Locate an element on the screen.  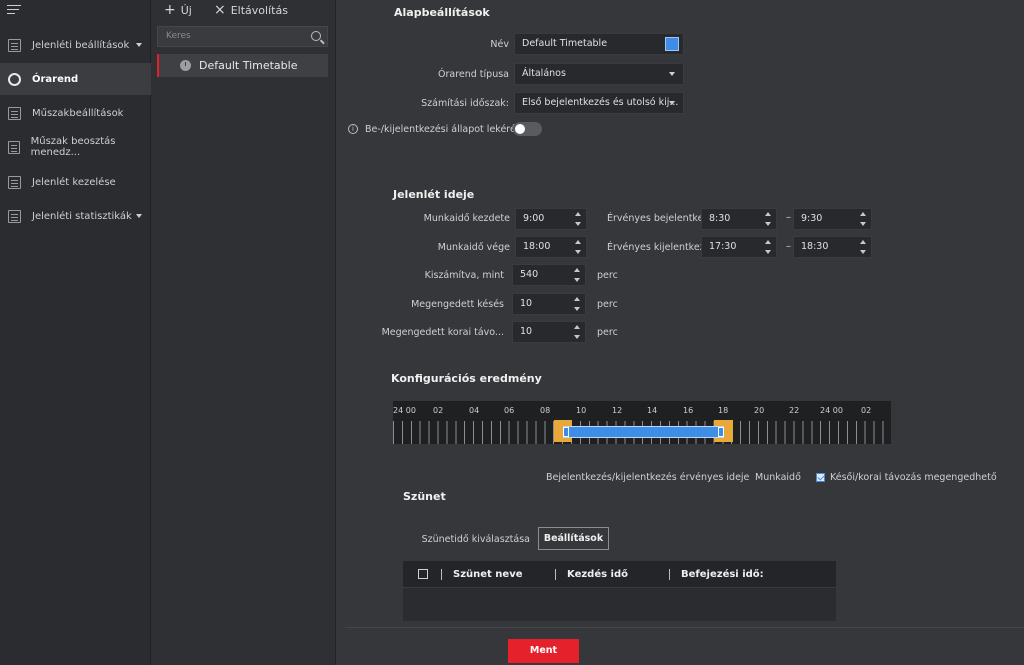
shift-icon is located at coordinates (14, 113).